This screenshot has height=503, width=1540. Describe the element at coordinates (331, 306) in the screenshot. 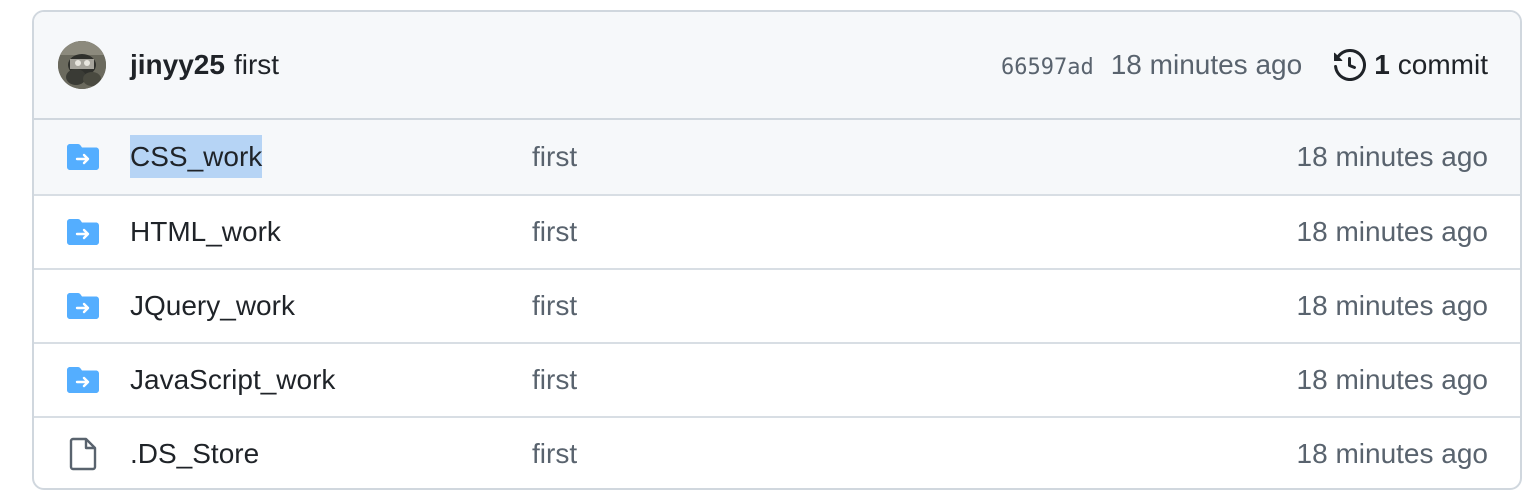

I see `file-name-link: JQuery_work` at that location.